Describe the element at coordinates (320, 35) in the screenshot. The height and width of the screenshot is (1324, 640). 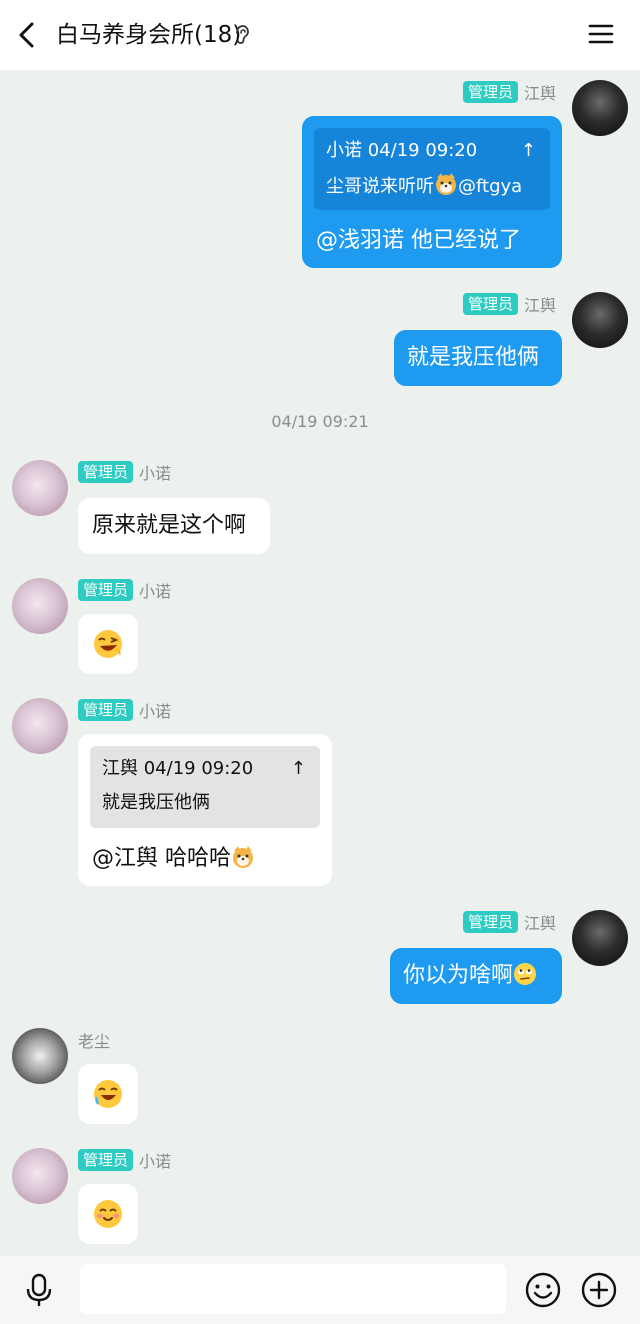
I see `chat-header: 白马养身会所(18)` at that location.